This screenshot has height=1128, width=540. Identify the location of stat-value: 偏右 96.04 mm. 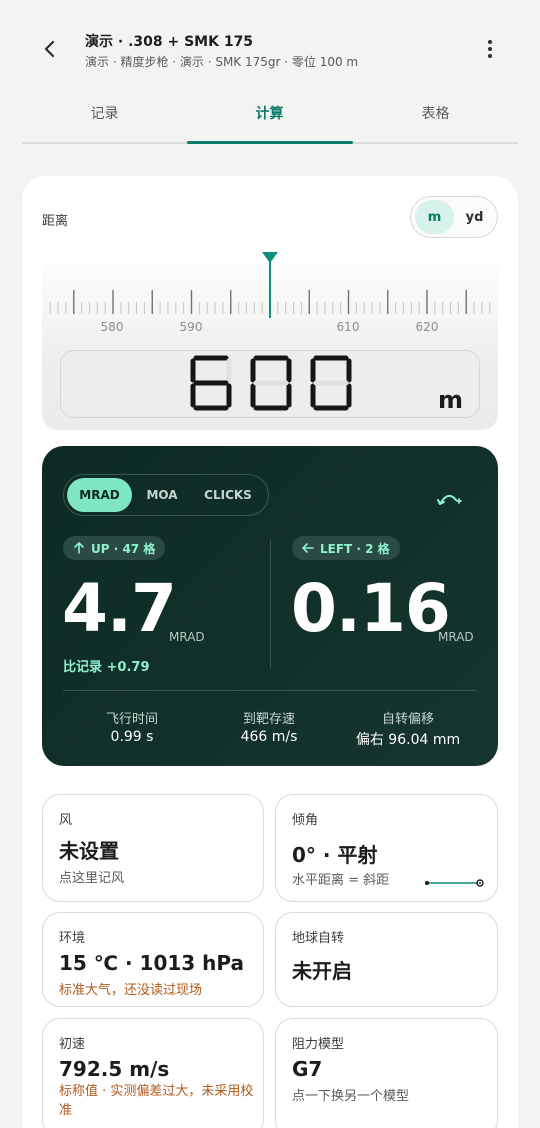
(408, 740).